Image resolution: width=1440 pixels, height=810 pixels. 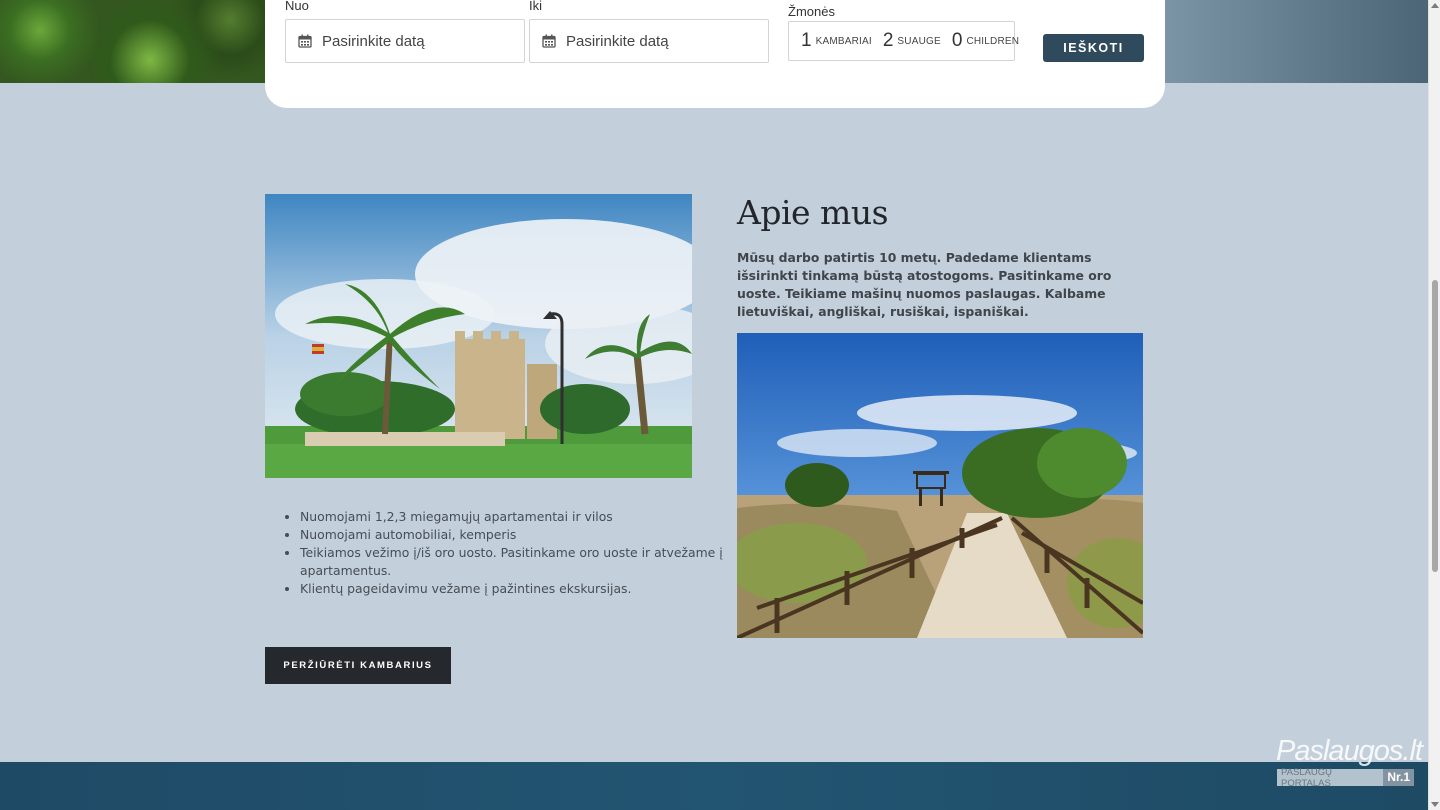 What do you see at coordinates (1435, 5) in the screenshot?
I see `scroll-up-arrow-icon` at bounding box center [1435, 5].